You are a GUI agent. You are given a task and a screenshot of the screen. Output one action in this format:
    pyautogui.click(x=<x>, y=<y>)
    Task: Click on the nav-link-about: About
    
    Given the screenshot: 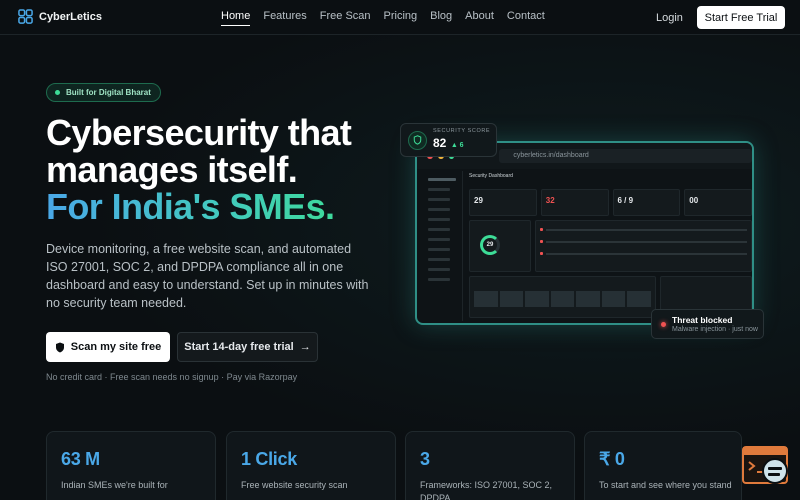 What is the action you would take?
    pyautogui.click(x=479, y=18)
    